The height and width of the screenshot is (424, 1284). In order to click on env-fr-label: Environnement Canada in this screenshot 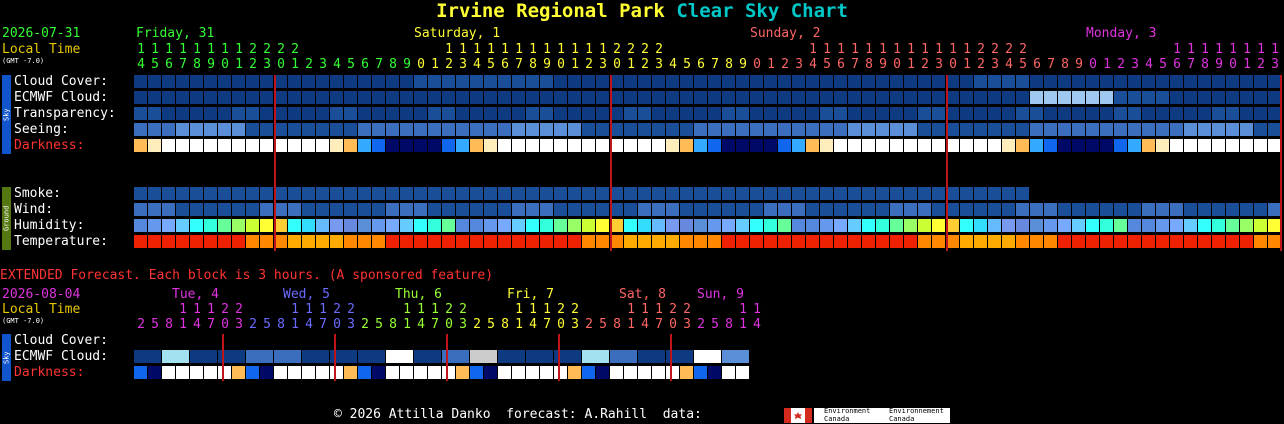, I will do `click(916, 415)`.